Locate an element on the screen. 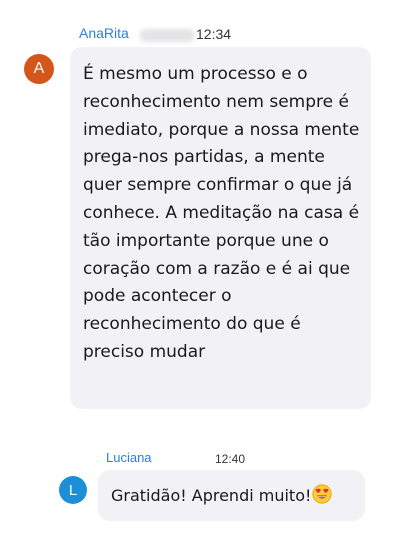  redacted-name-blur is located at coordinates (167, 35).